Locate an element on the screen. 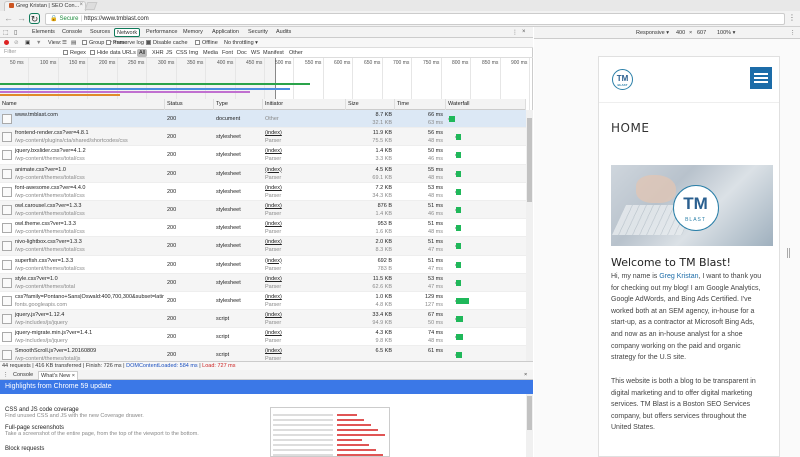 The height and width of the screenshot is (457, 800). tab-audits: Audits is located at coordinates (283, 32).